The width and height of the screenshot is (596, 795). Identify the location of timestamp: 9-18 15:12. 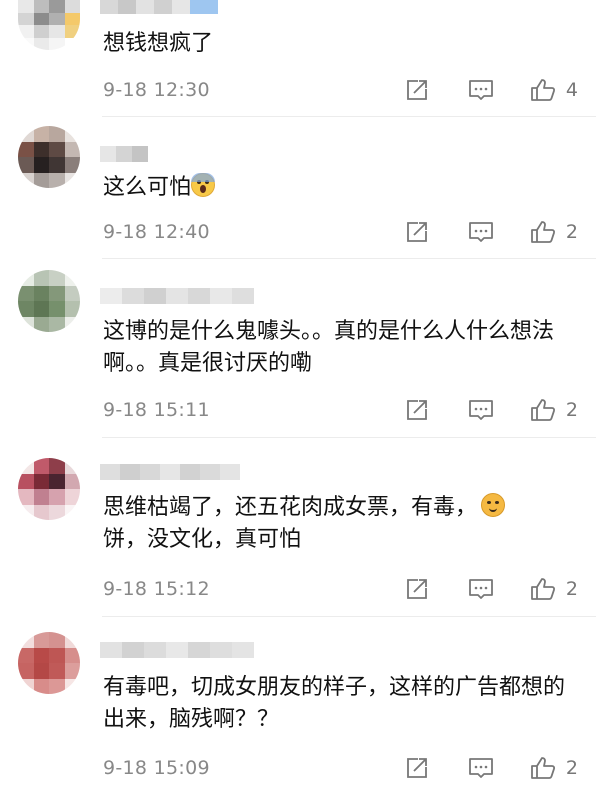
(156, 589).